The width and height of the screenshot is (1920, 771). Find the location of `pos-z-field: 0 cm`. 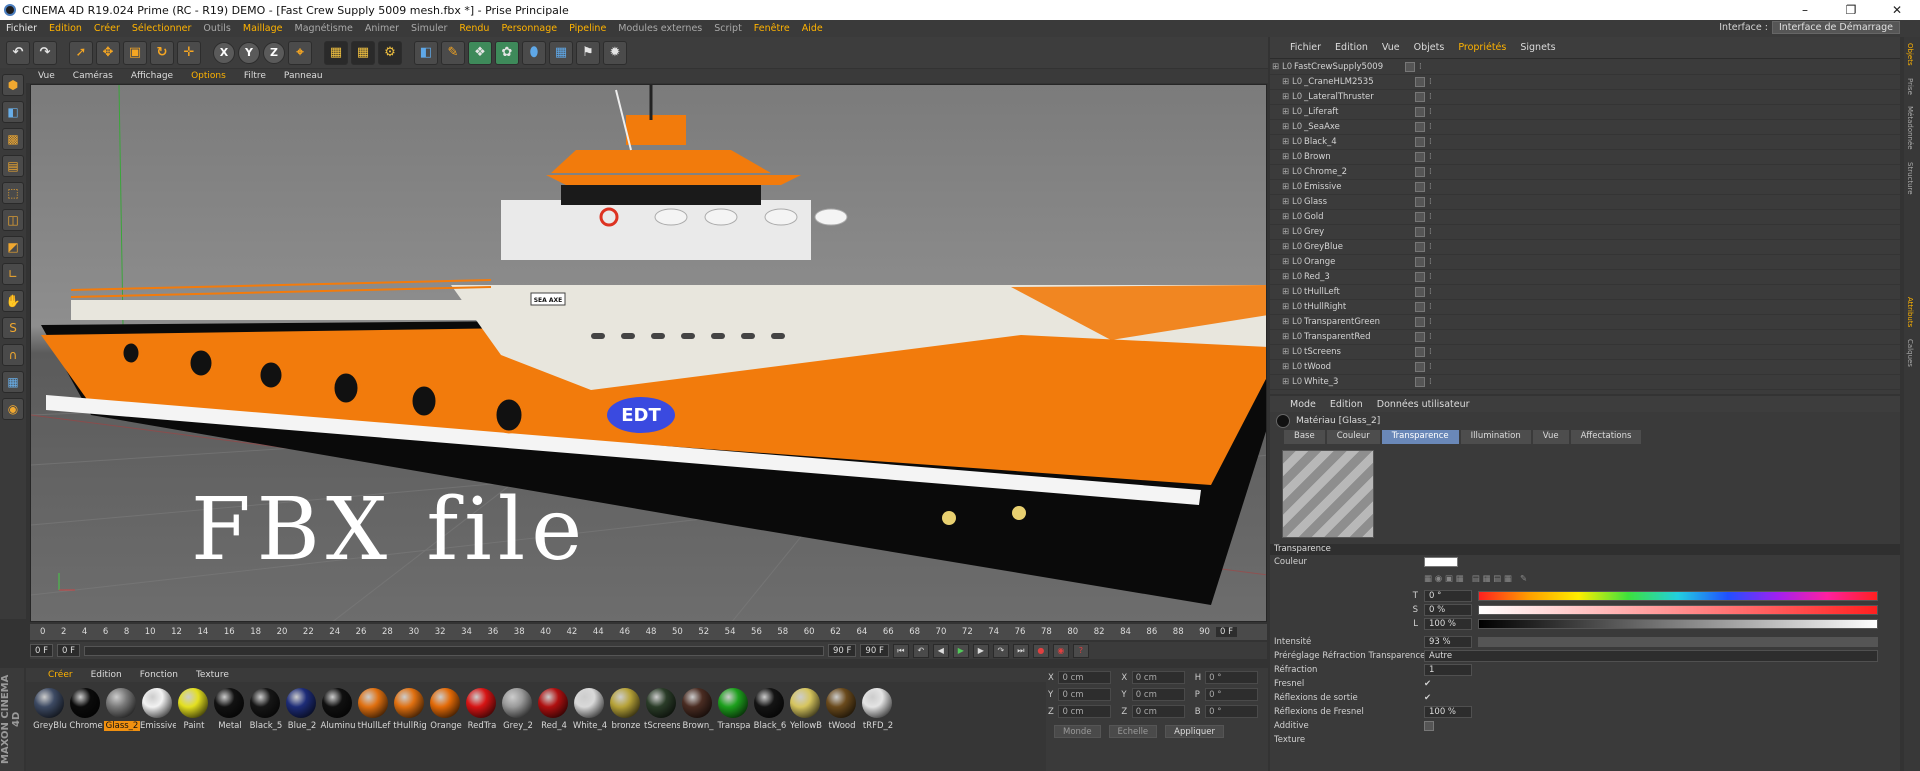

pos-z-field: 0 cm is located at coordinates (1085, 711).